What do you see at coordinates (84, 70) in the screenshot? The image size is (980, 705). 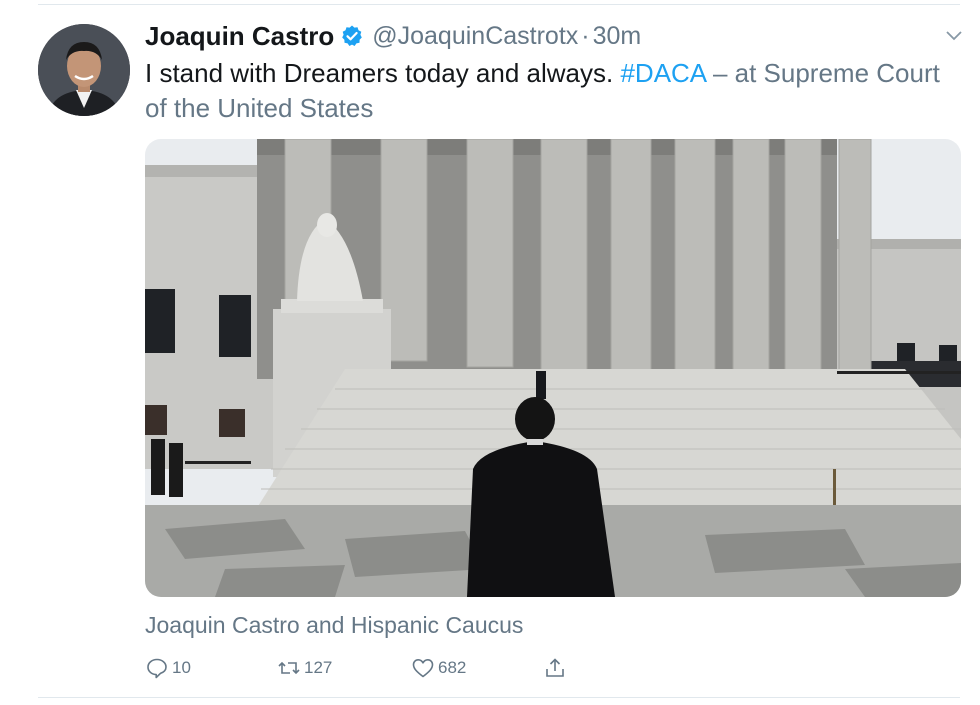 I see `avatar` at bounding box center [84, 70].